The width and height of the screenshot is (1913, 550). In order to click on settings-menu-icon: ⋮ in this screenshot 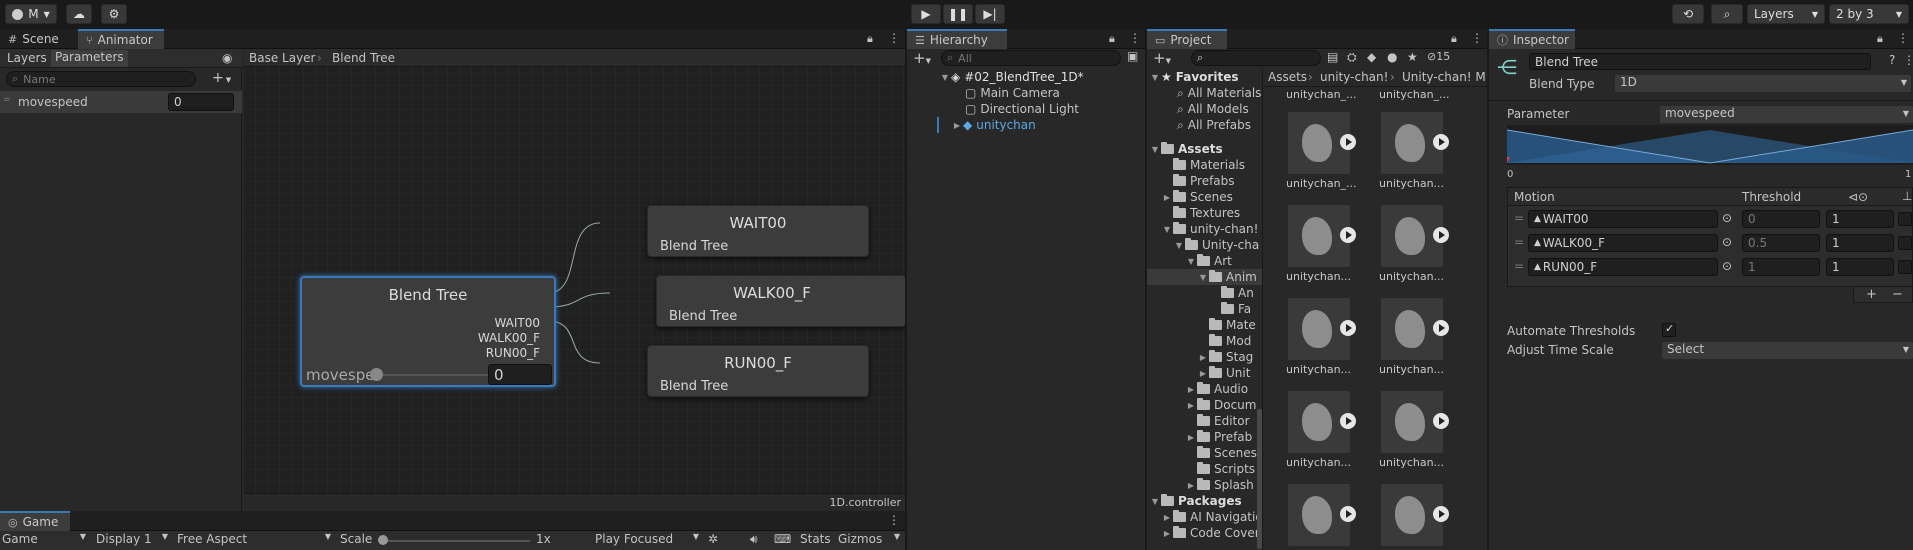, I will do `click(1908, 60)`.